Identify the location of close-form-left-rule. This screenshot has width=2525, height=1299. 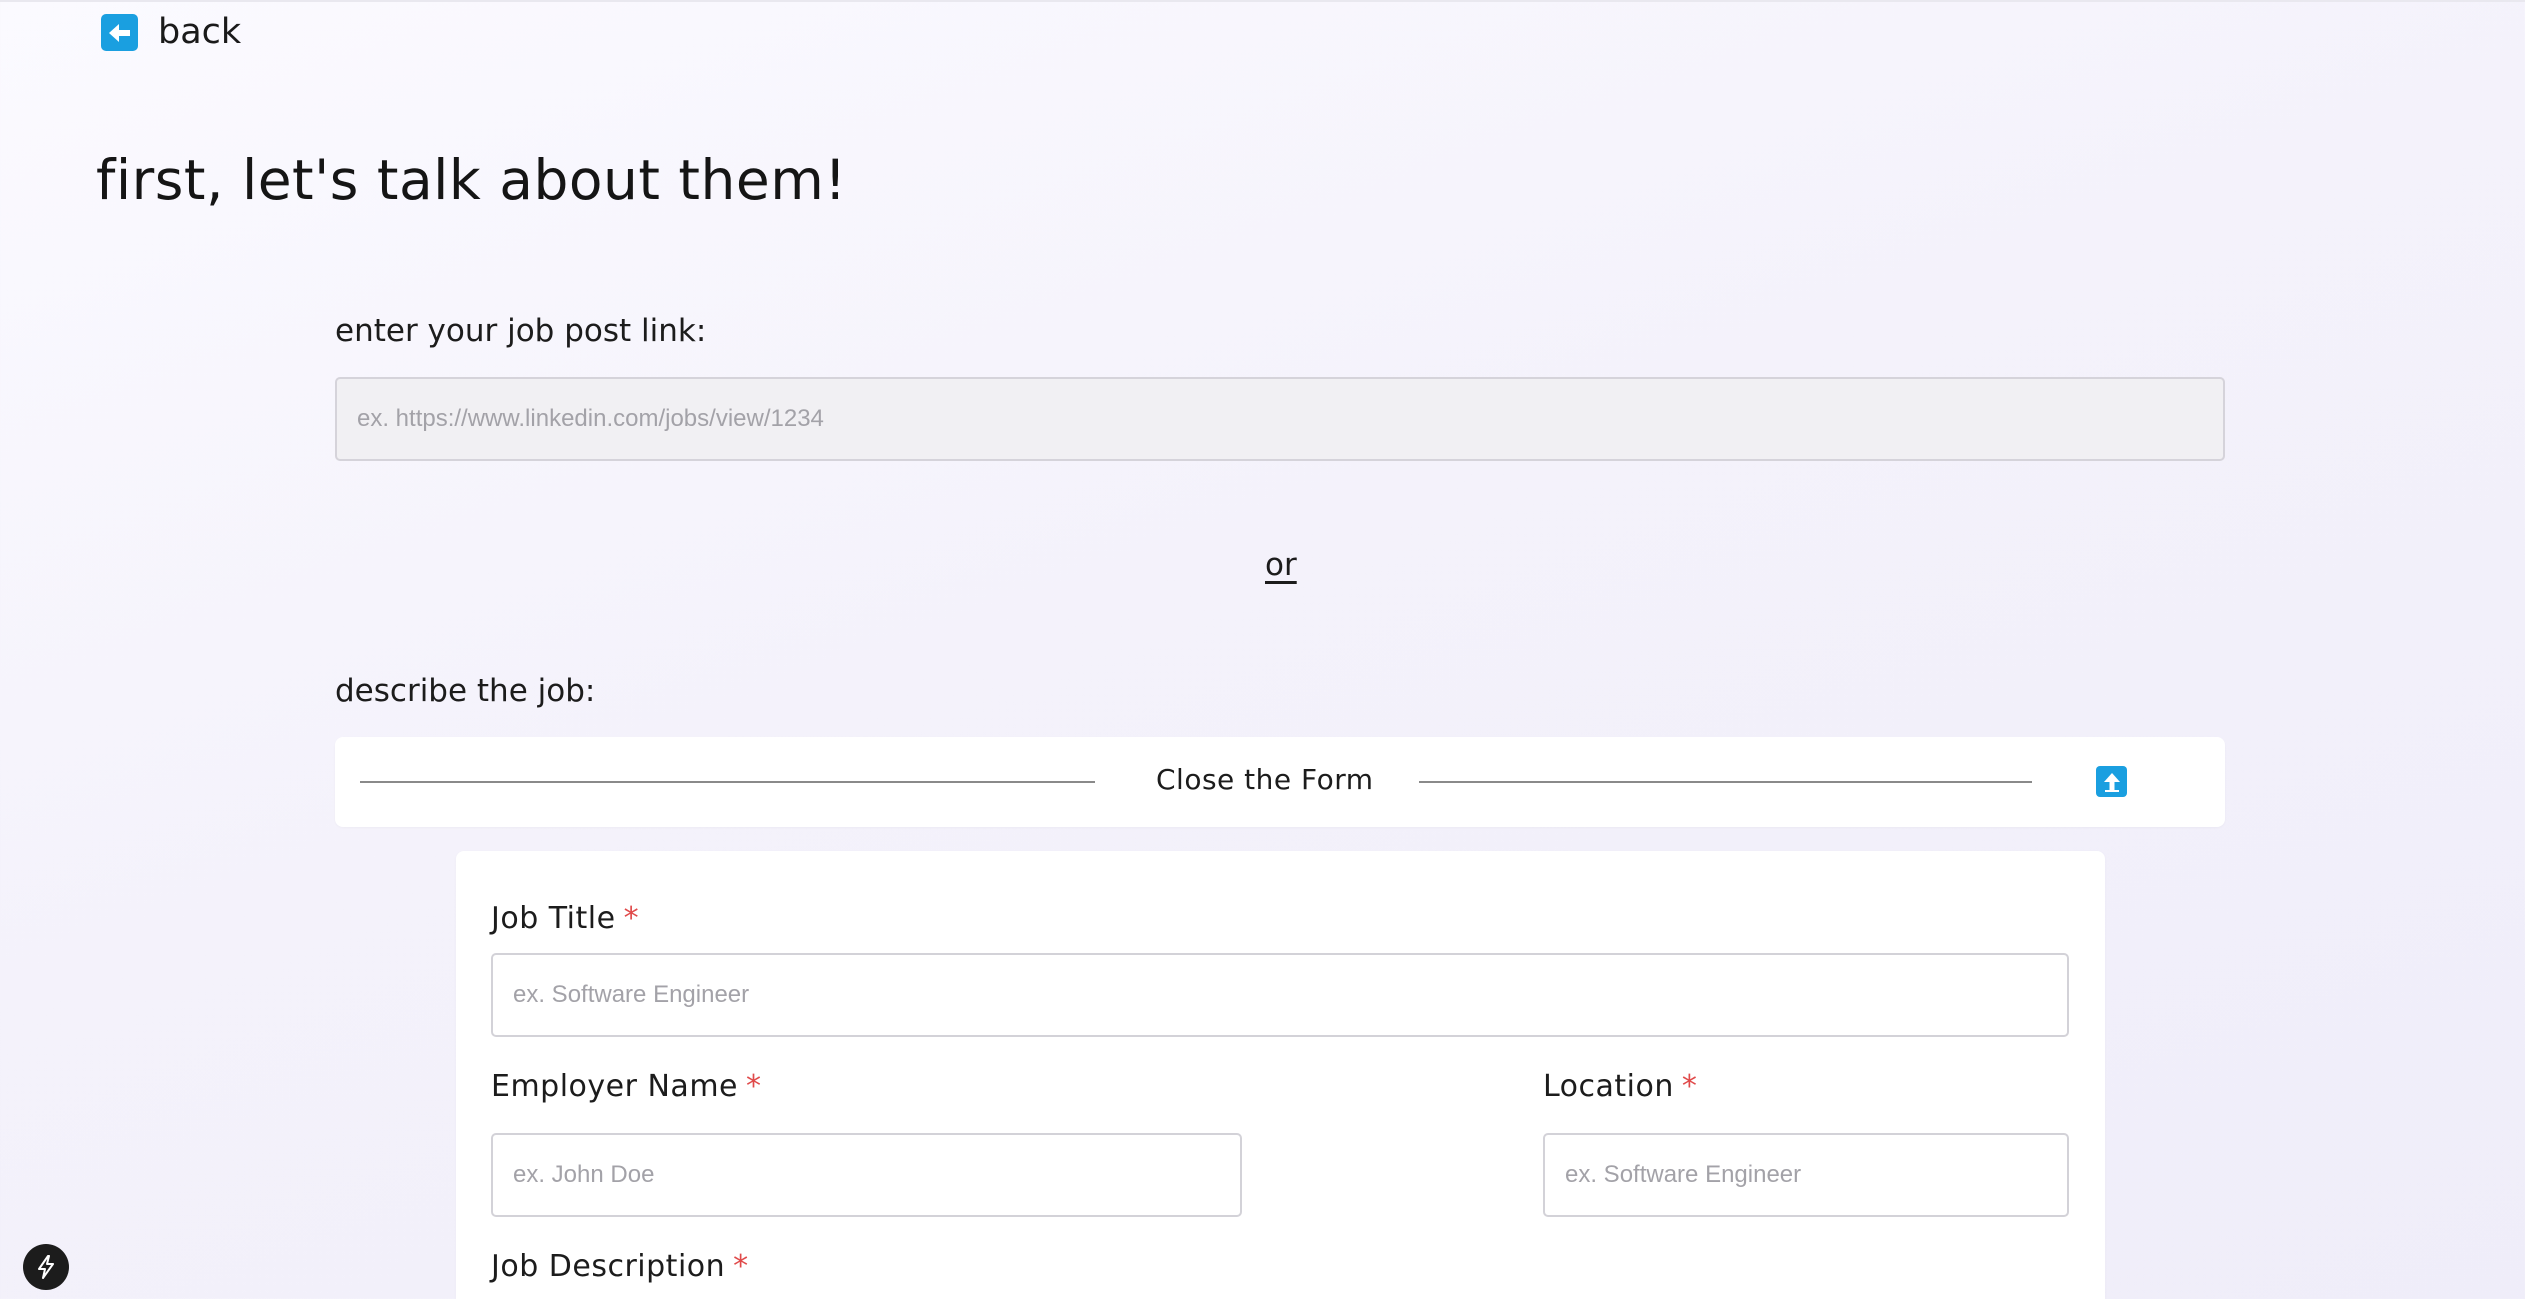
(727, 782).